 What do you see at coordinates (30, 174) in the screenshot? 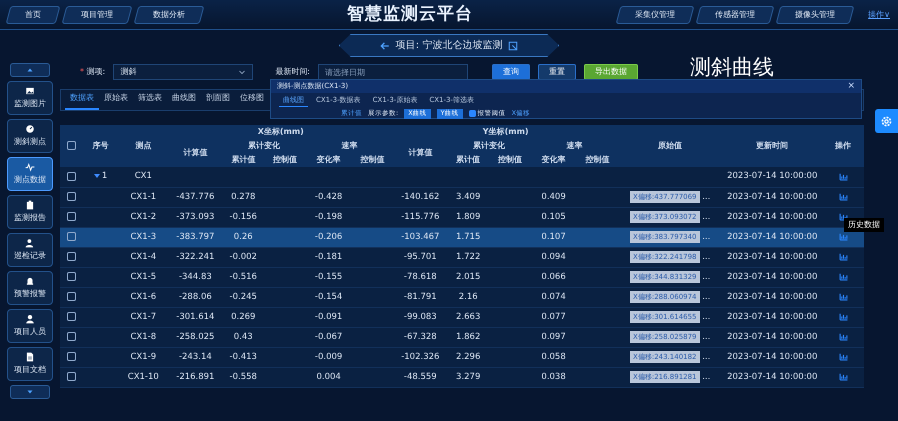
I see `sidebar-item: 测点数据` at bounding box center [30, 174].